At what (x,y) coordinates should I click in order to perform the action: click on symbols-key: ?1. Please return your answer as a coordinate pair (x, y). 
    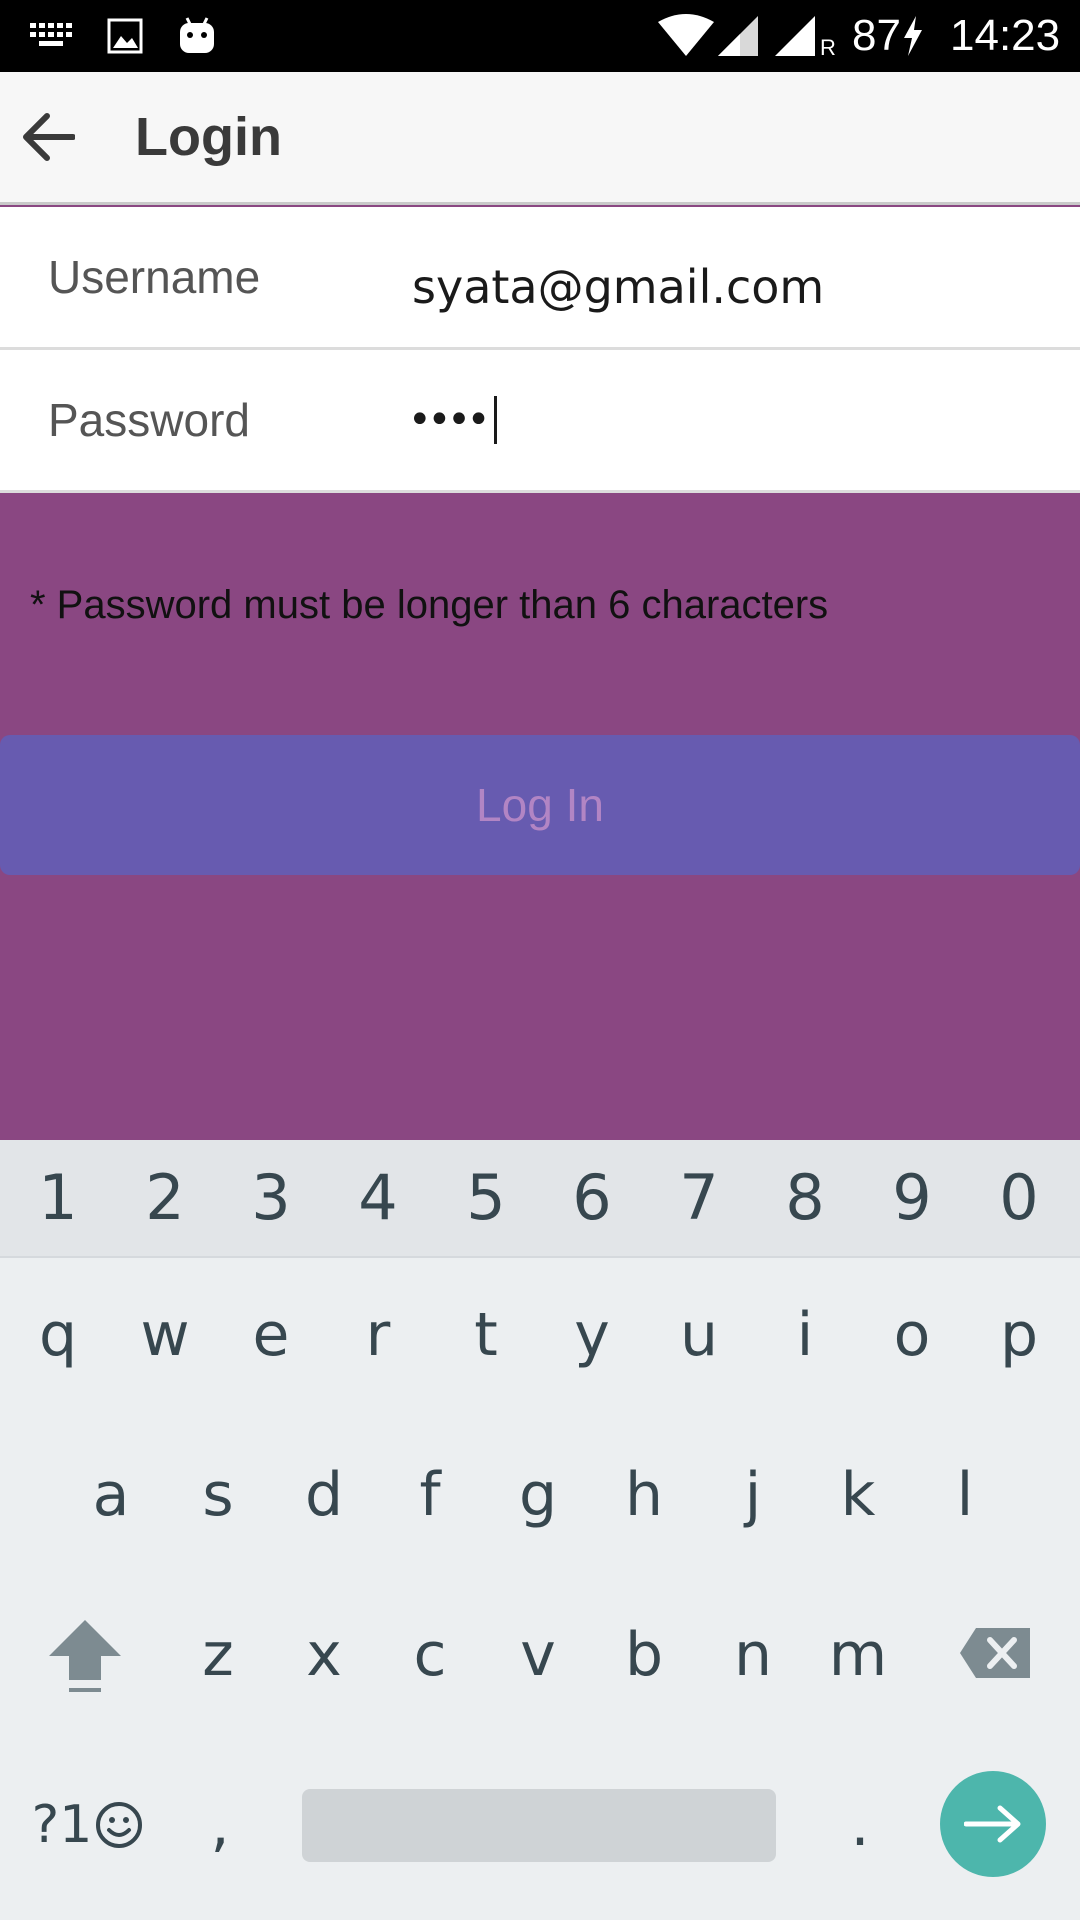
    Looking at the image, I should click on (88, 1825).